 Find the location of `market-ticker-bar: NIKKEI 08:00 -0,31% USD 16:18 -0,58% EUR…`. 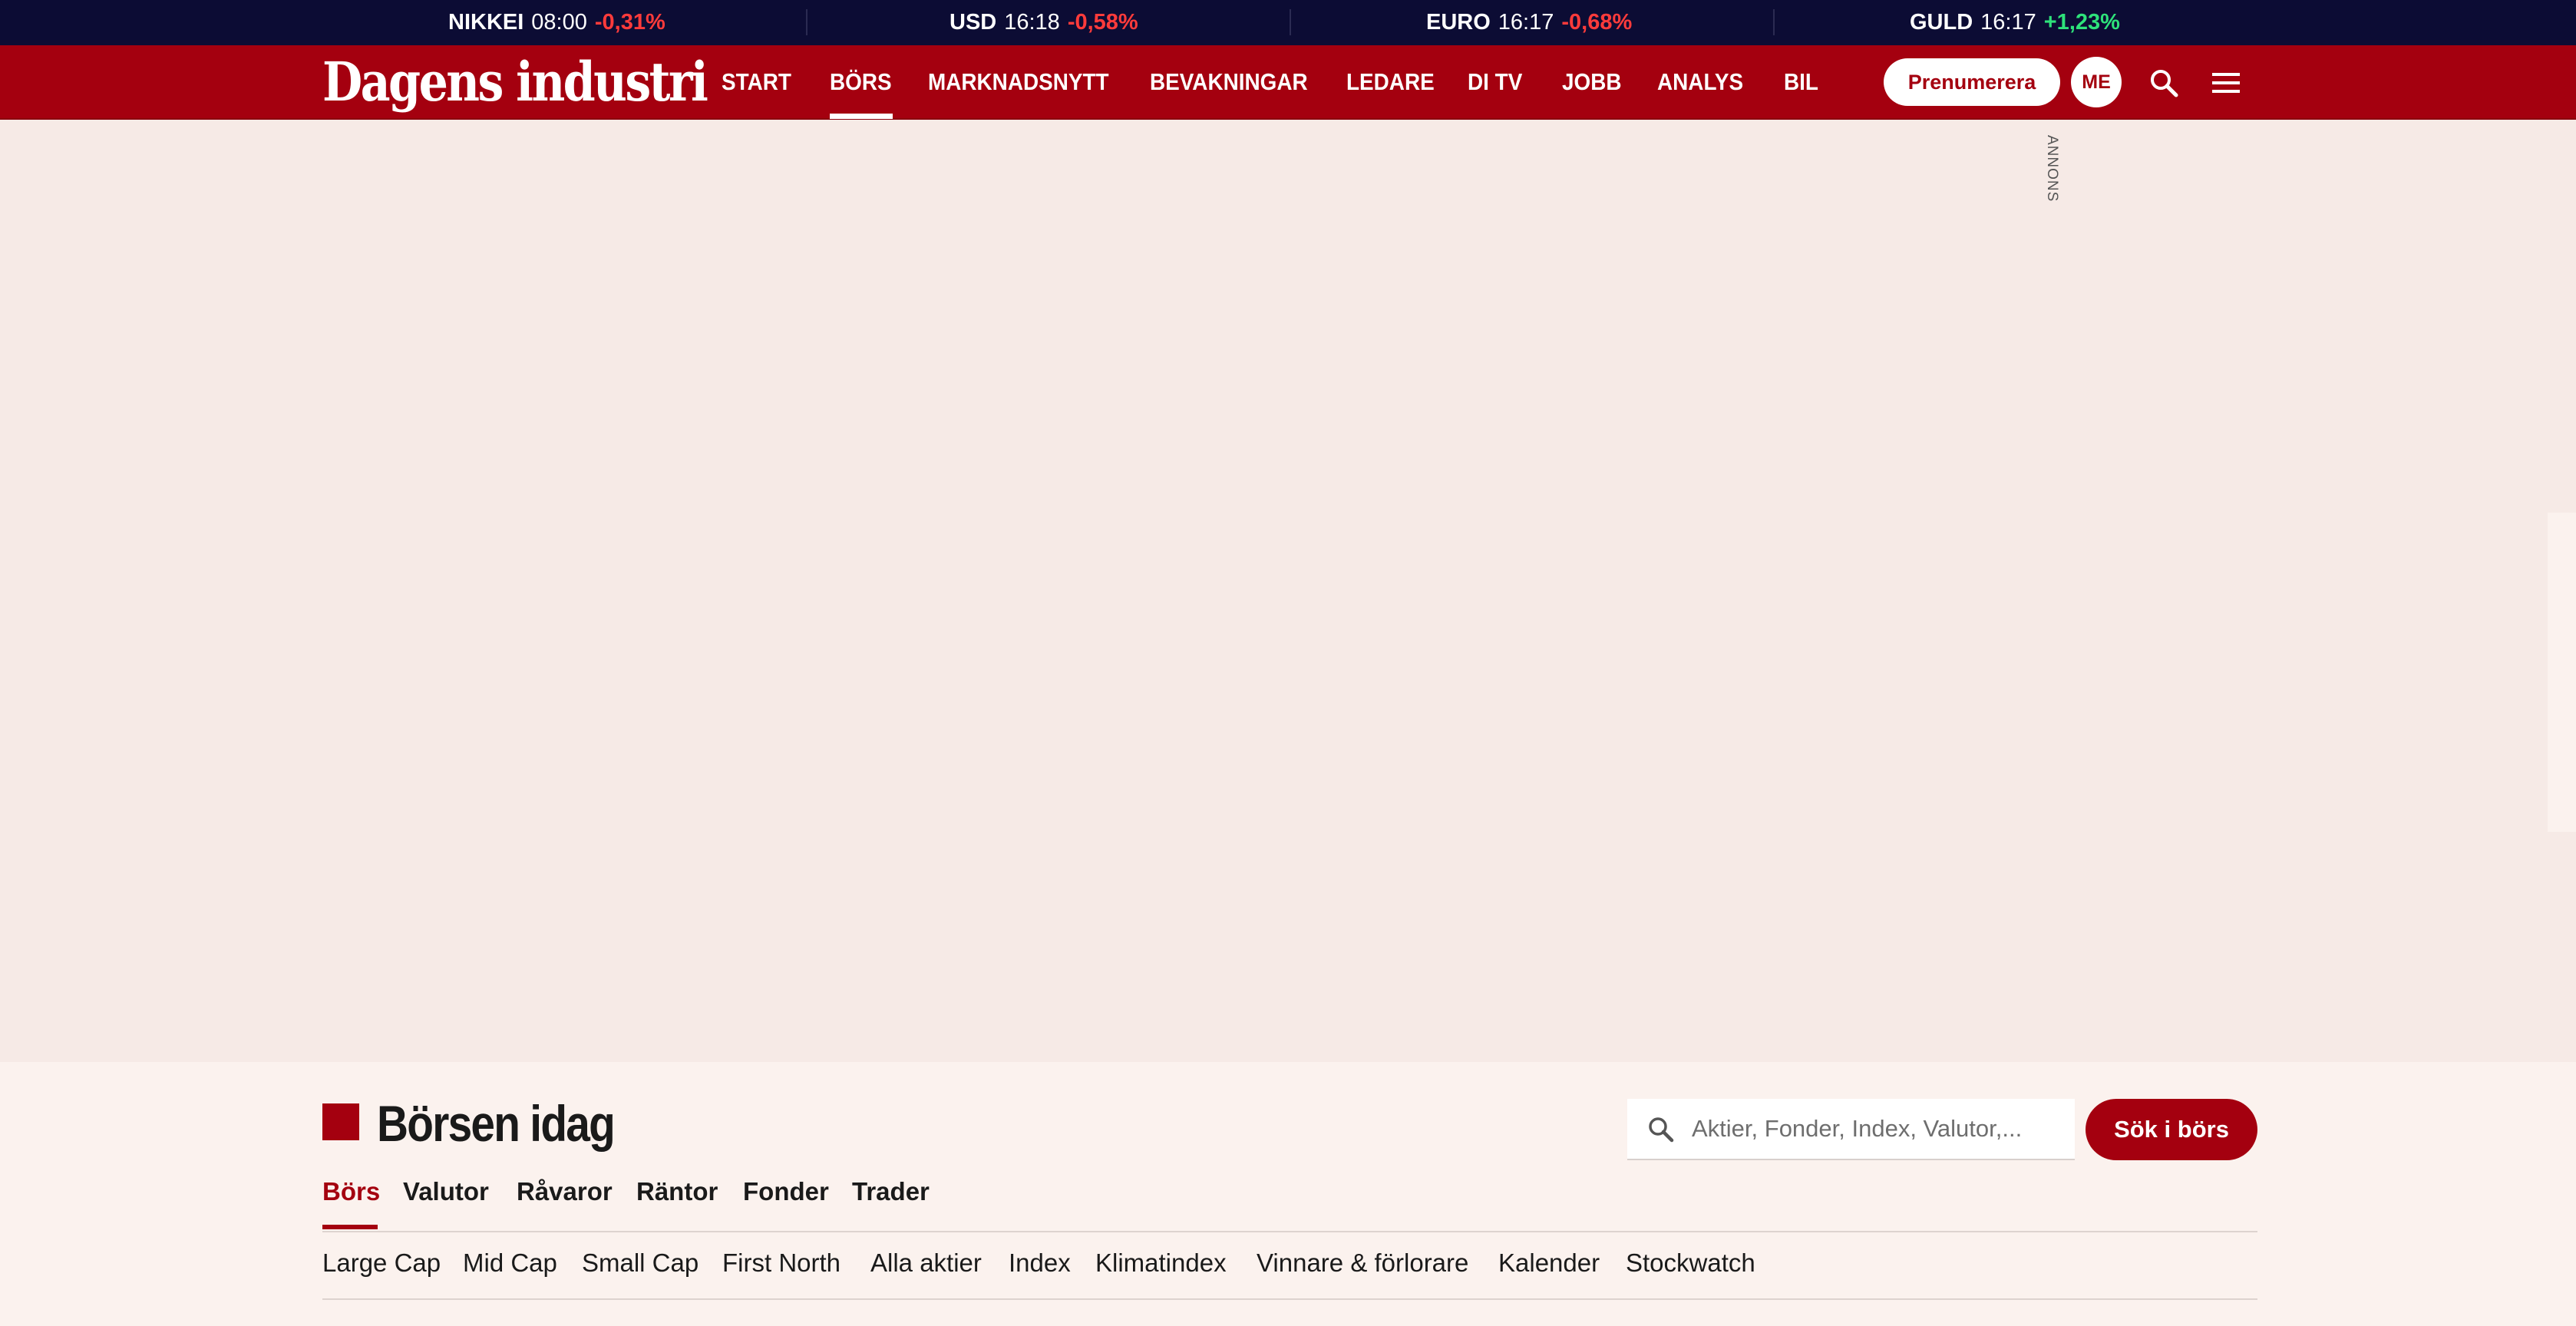

market-ticker-bar: NIKKEI 08:00 -0,31% USD 16:18 -0,58% EUR… is located at coordinates (1288, 23).